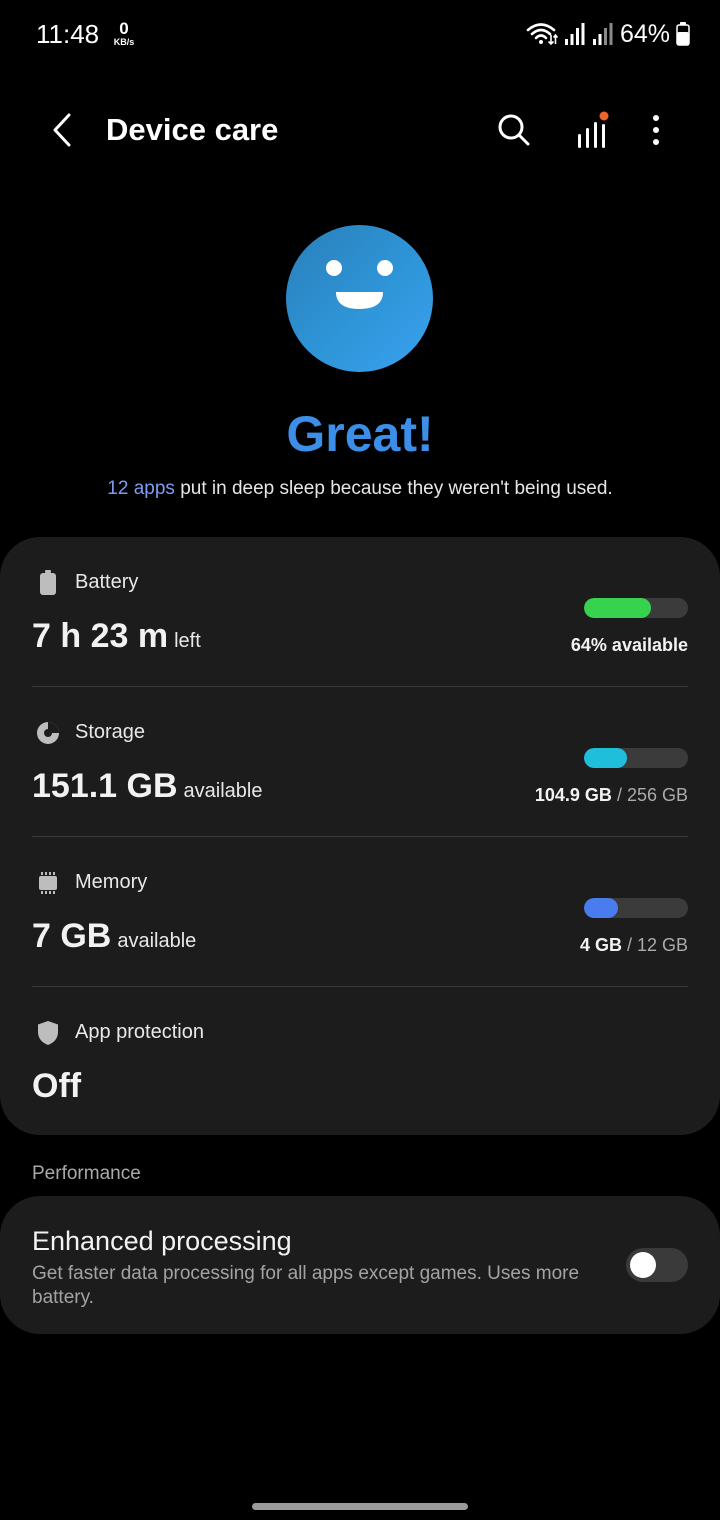 Image resolution: width=720 pixels, height=1520 pixels. What do you see at coordinates (107, 582) in the screenshot?
I see `battery-label: Battery` at bounding box center [107, 582].